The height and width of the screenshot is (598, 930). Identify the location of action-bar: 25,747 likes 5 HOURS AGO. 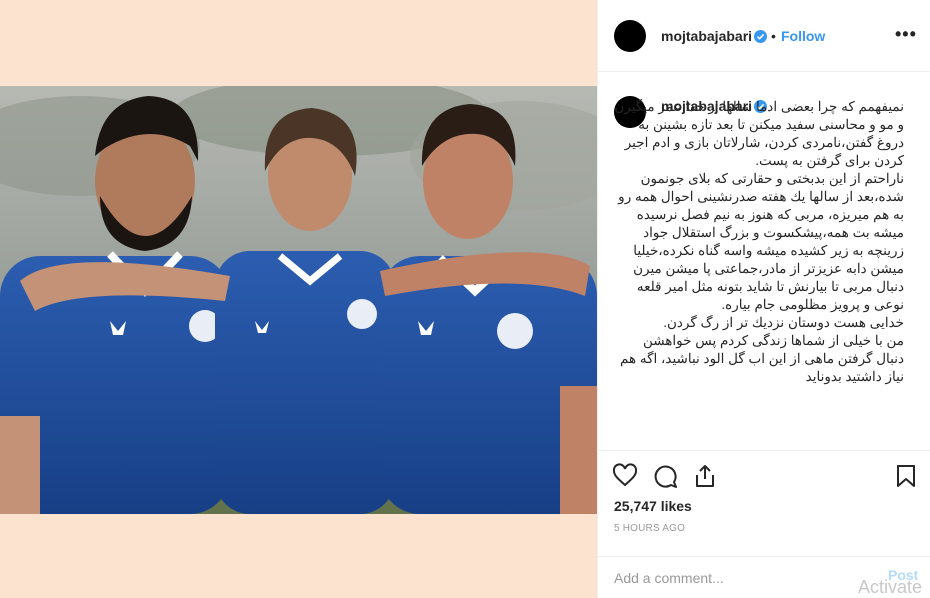
(764, 503).